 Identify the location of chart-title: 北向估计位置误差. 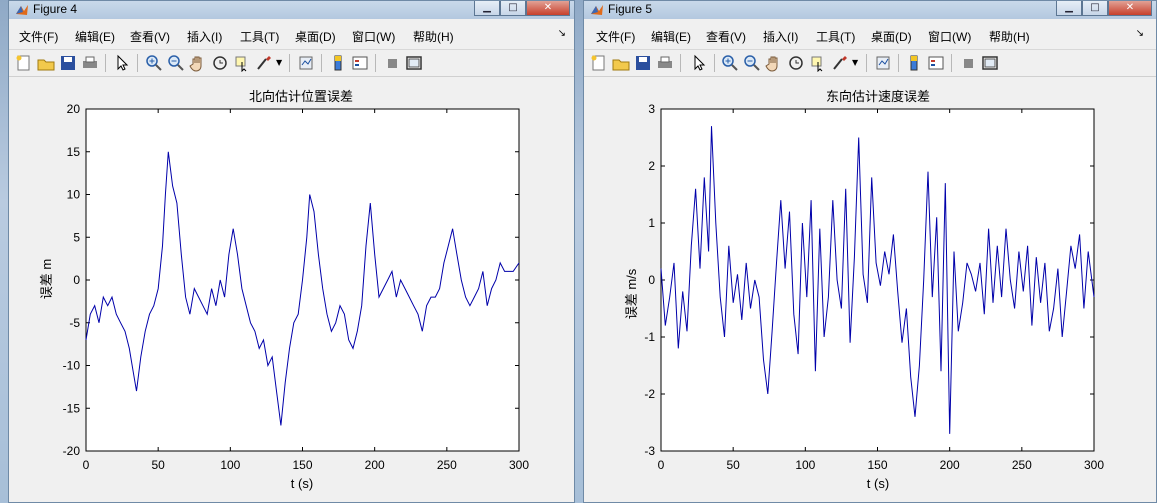
(301, 96).